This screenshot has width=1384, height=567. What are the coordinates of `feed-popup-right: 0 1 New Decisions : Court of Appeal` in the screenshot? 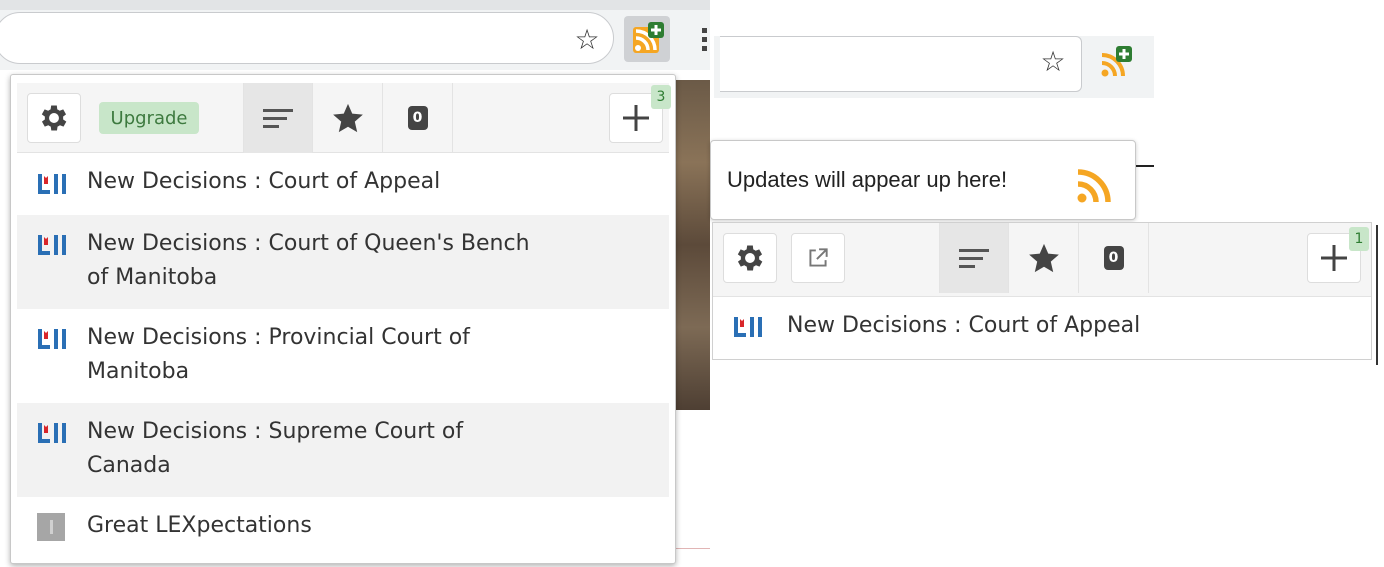 It's located at (1042, 291).